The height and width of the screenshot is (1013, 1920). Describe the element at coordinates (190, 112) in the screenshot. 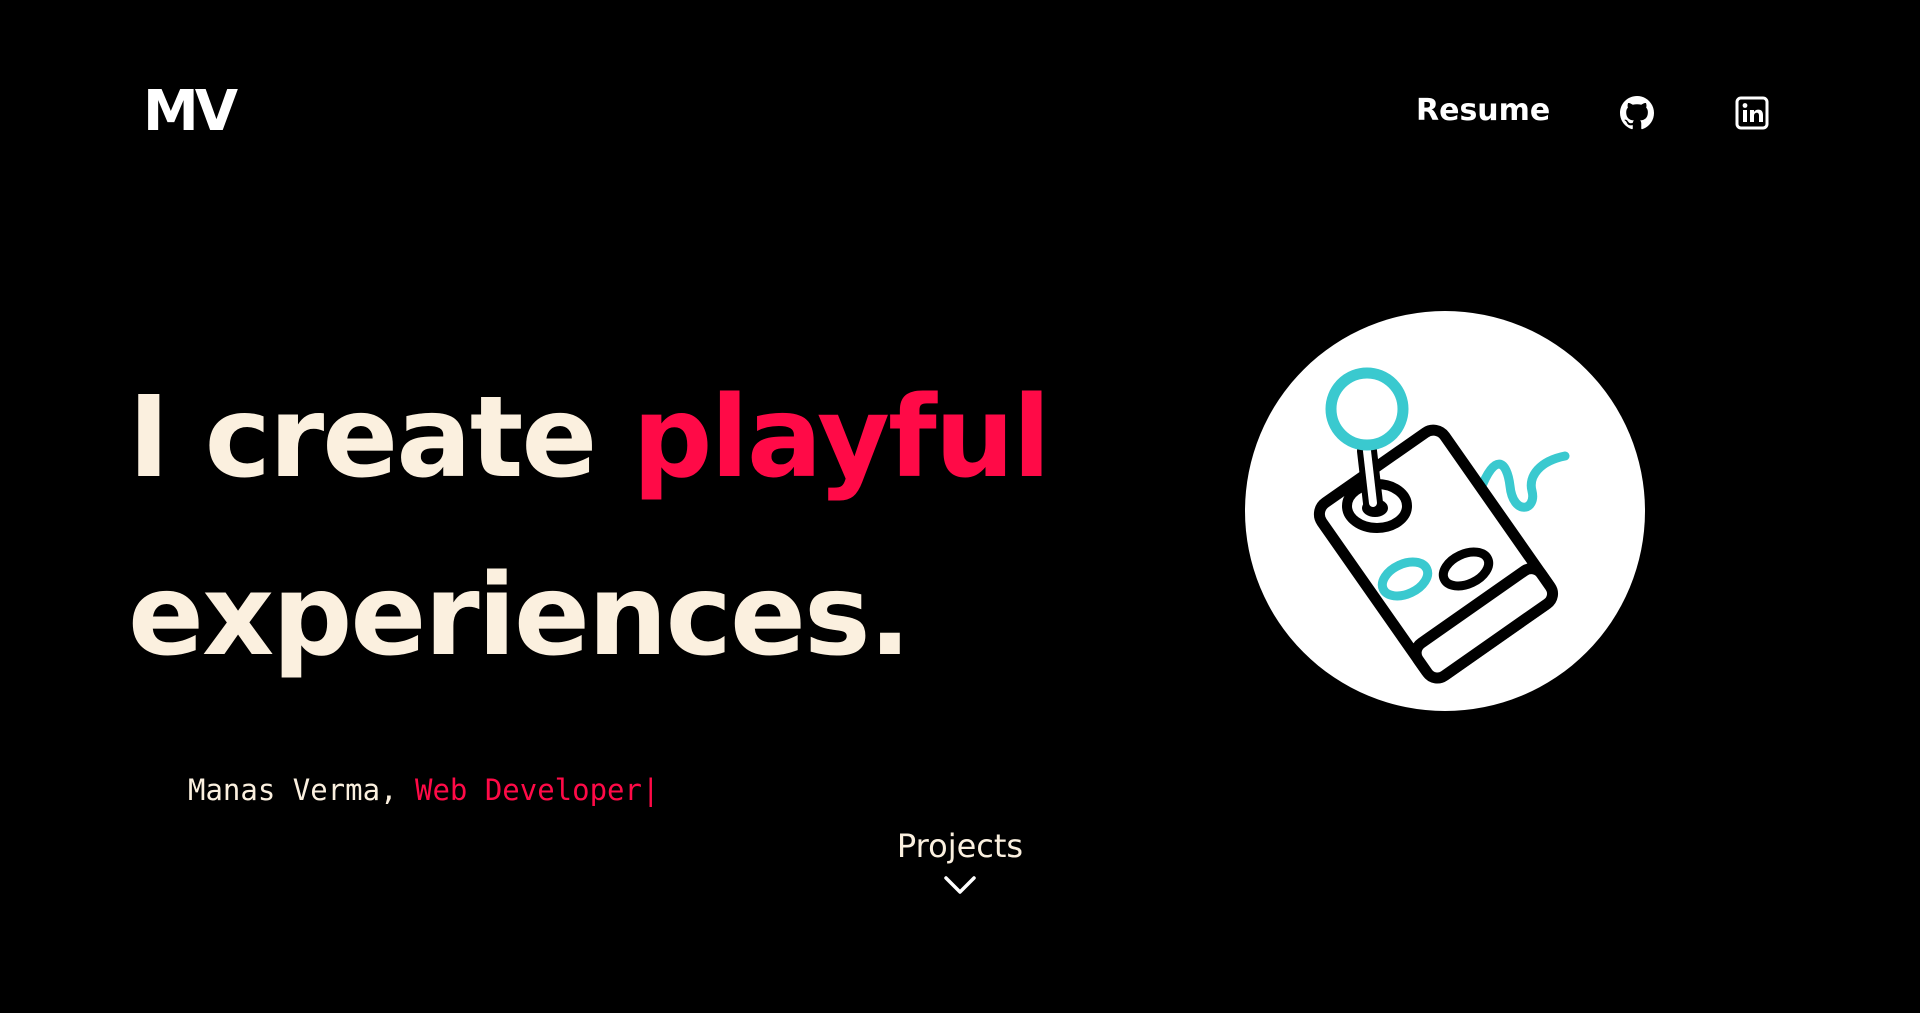

I see `logo: MV` at that location.